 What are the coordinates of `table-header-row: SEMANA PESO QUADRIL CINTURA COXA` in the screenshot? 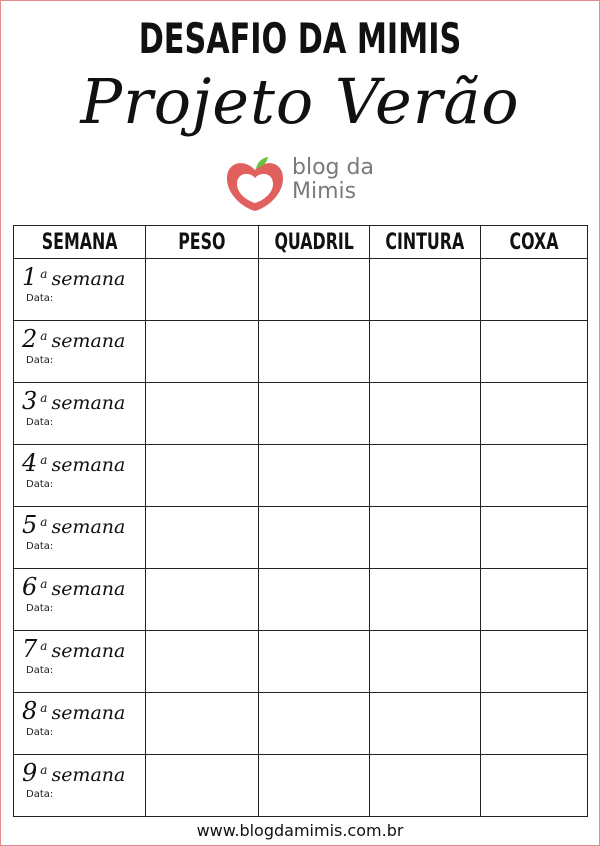 It's located at (300, 242).